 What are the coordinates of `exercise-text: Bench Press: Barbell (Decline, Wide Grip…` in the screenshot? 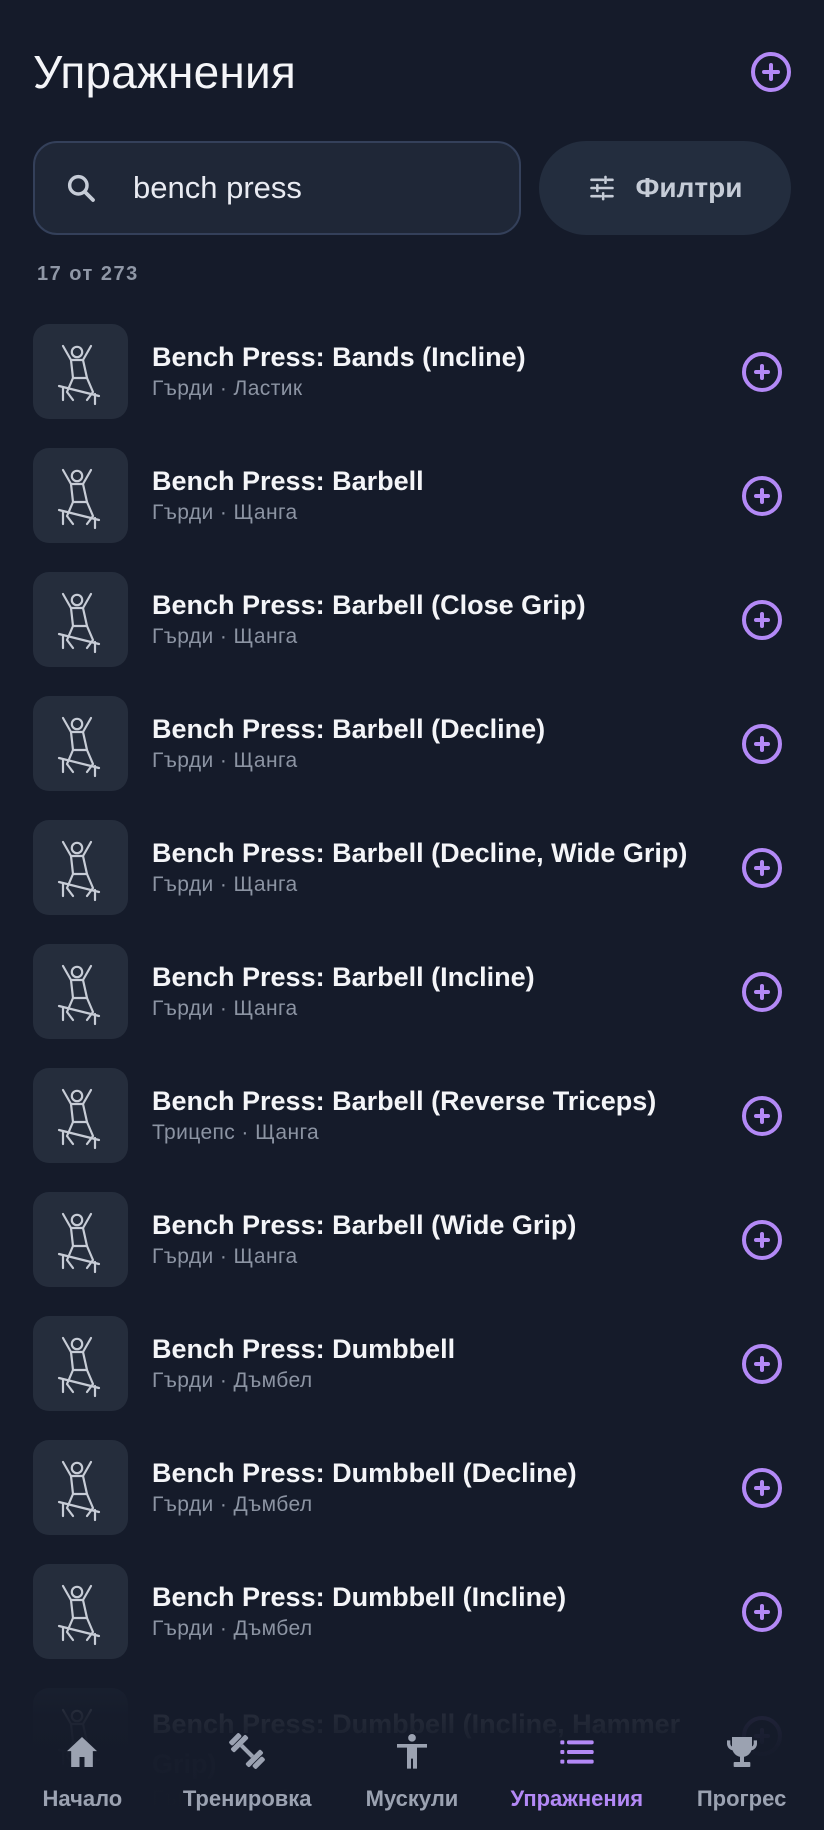 It's located at (441, 866).